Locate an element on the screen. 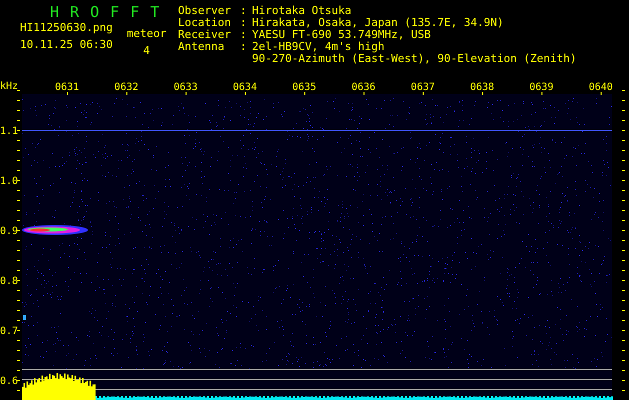 The width and height of the screenshot is (629, 400). time-tick-label: 0631 is located at coordinates (67, 87).